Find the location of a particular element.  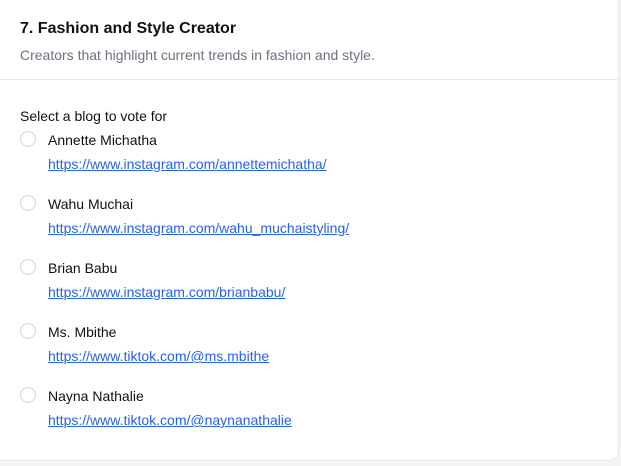

option-name: Wahu Muchai is located at coordinates (91, 204).